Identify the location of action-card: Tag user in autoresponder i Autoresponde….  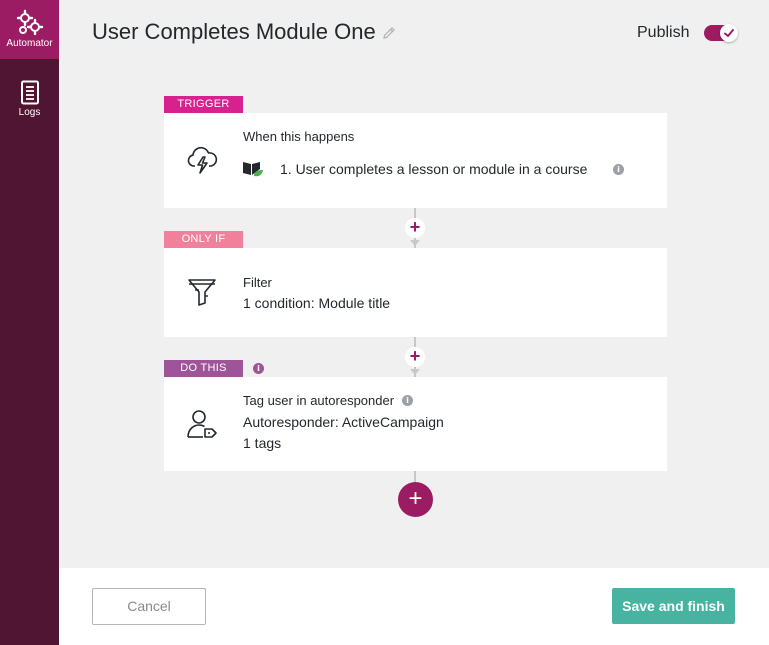
(415, 424).